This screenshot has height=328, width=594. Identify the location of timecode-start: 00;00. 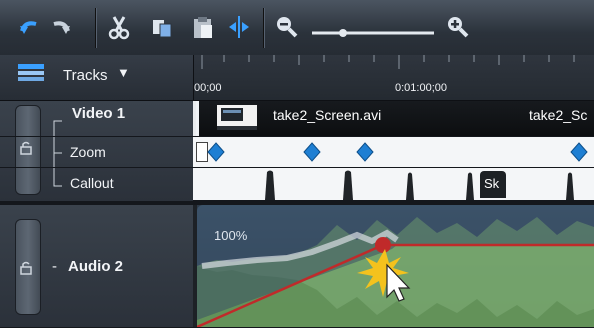
(208, 88).